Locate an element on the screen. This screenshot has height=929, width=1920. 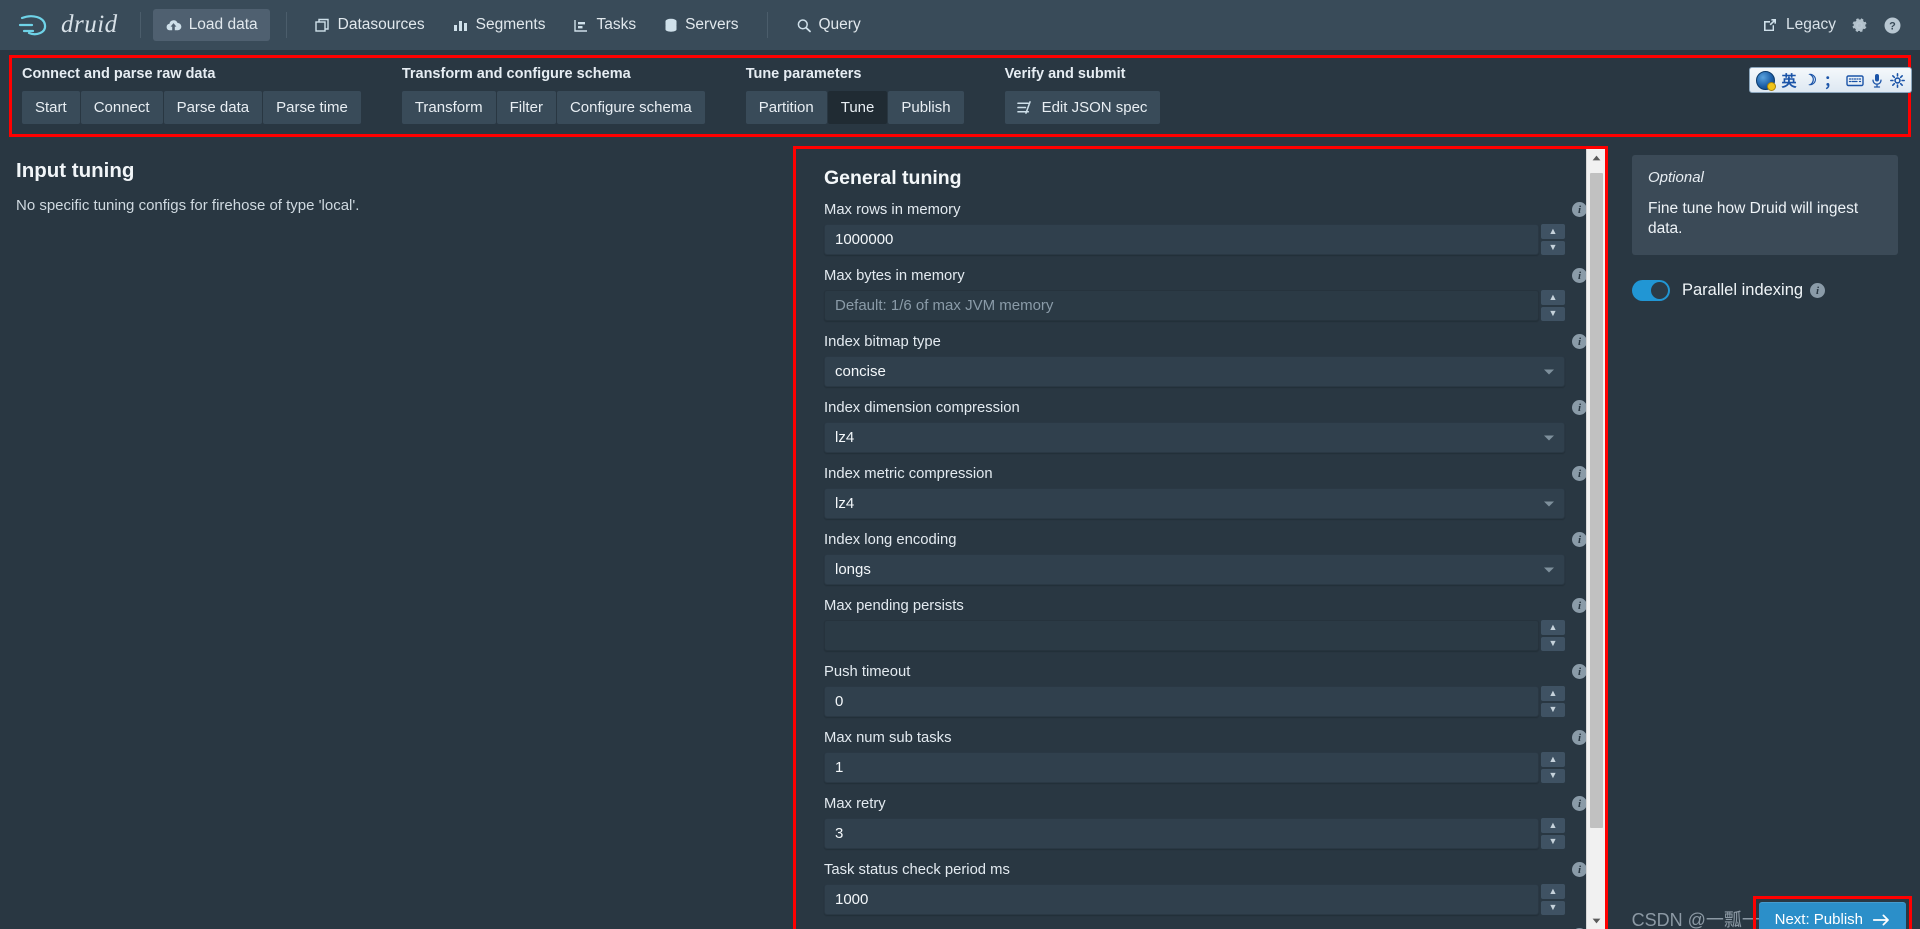
step-button-tune: Tune is located at coordinates (857, 107).